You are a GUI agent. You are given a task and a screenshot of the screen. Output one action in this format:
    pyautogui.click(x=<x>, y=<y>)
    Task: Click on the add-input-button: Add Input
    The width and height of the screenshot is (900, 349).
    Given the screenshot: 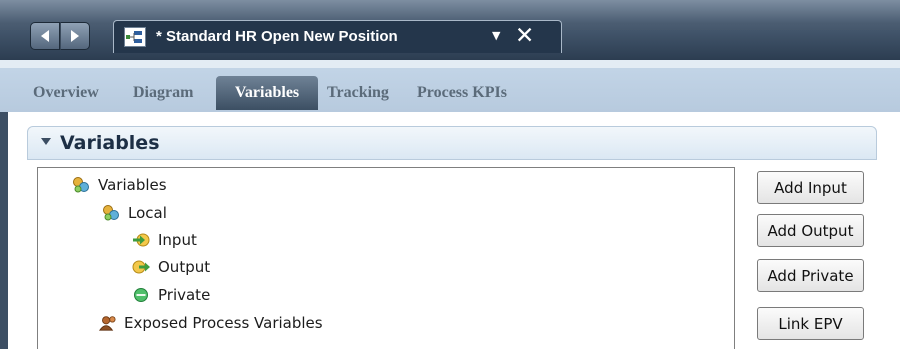 What is the action you would take?
    pyautogui.click(x=810, y=187)
    